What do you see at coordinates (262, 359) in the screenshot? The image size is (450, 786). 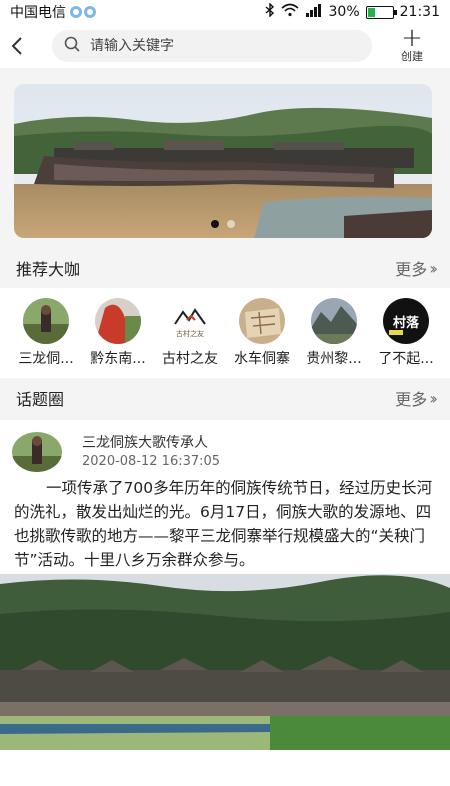 I see `expert-name: 水车侗寨` at bounding box center [262, 359].